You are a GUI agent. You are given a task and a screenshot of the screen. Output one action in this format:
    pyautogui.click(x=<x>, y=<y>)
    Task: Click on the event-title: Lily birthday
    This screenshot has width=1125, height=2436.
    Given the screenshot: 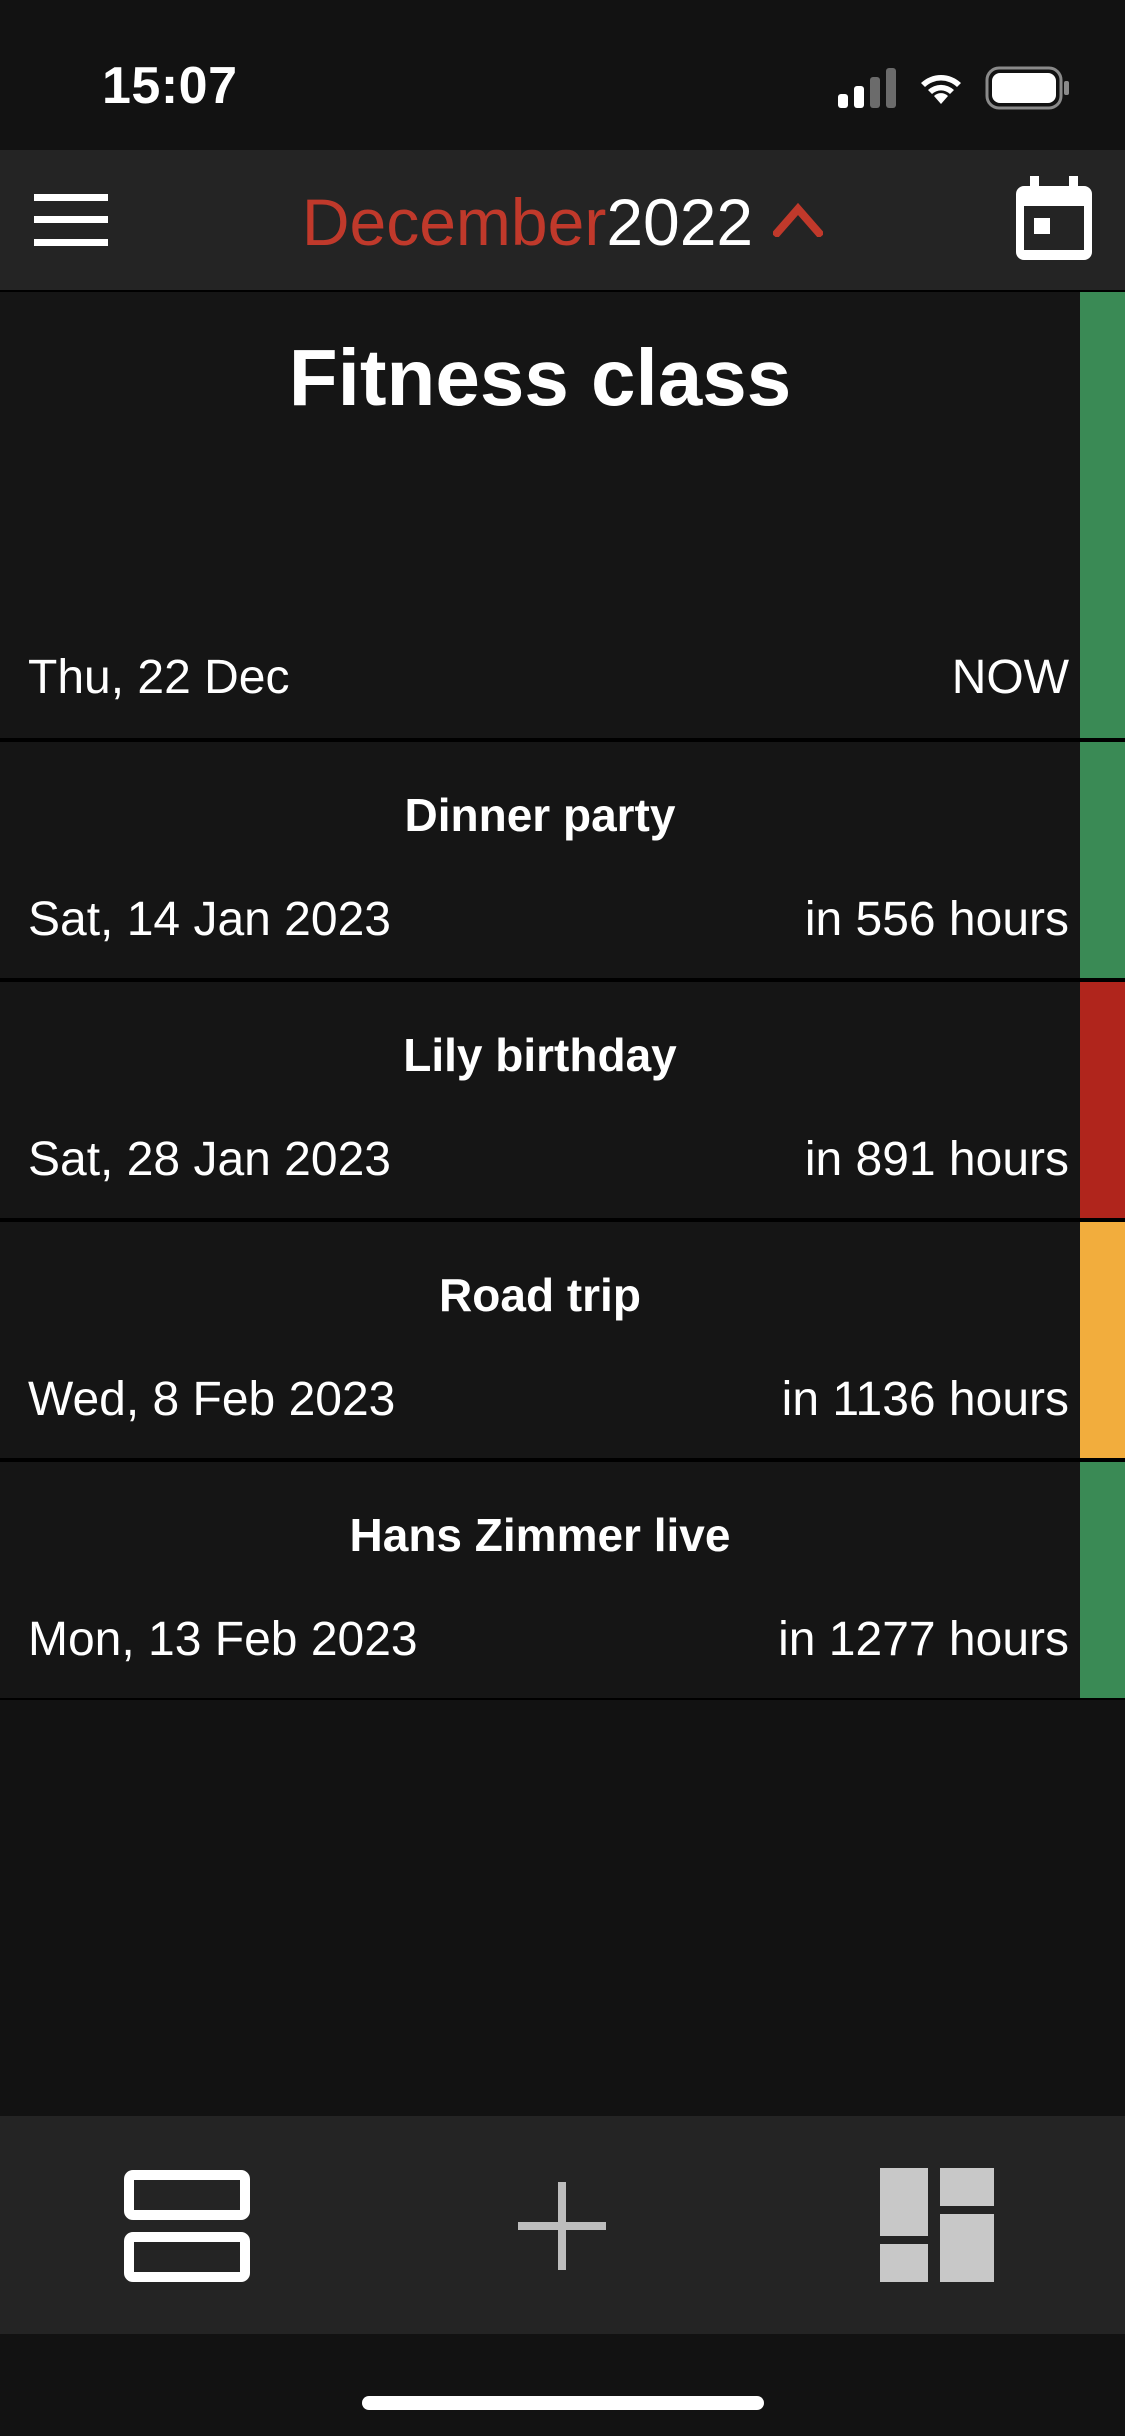 What is the action you would take?
    pyautogui.click(x=540, y=1055)
    